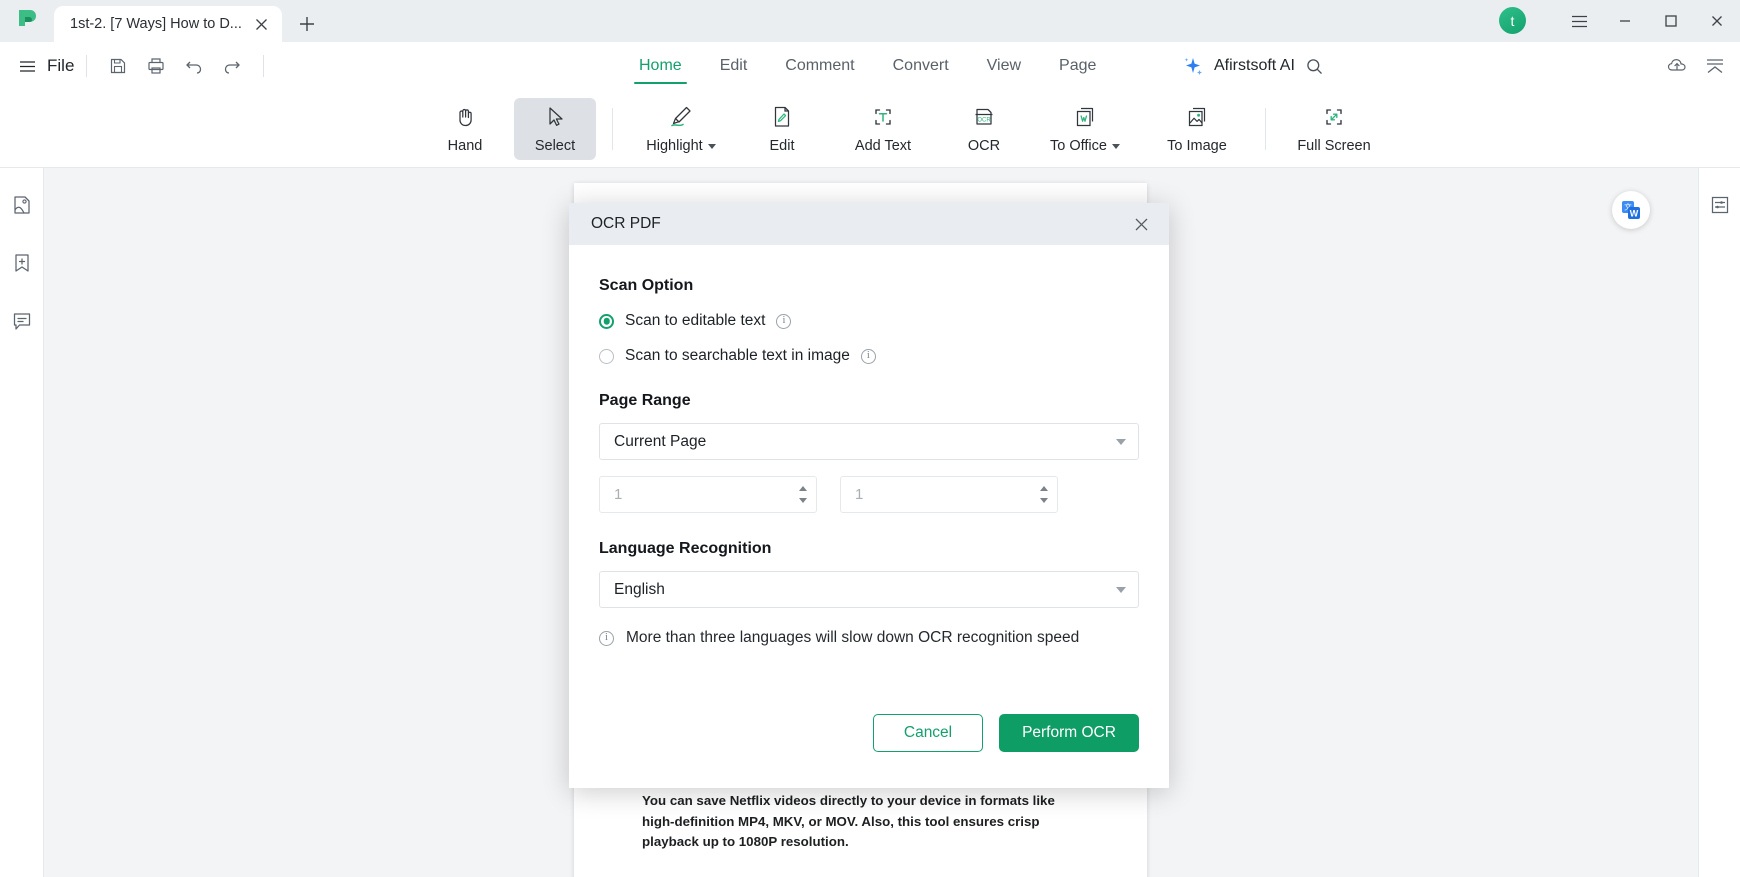  I want to click on to-word-icon, so click(1085, 117).